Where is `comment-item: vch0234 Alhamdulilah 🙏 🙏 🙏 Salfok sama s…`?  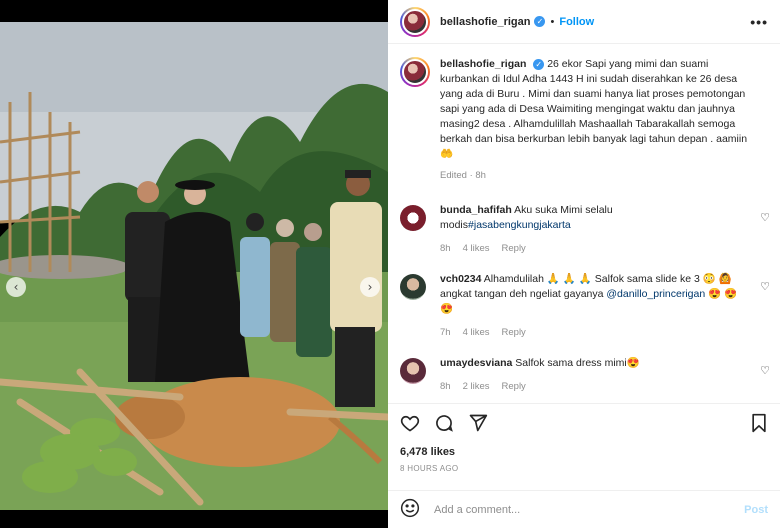 comment-item: vch0234 Alhamdulilah 🙏 🙏 🙏 Salfok sama s… is located at coordinates (584, 306).